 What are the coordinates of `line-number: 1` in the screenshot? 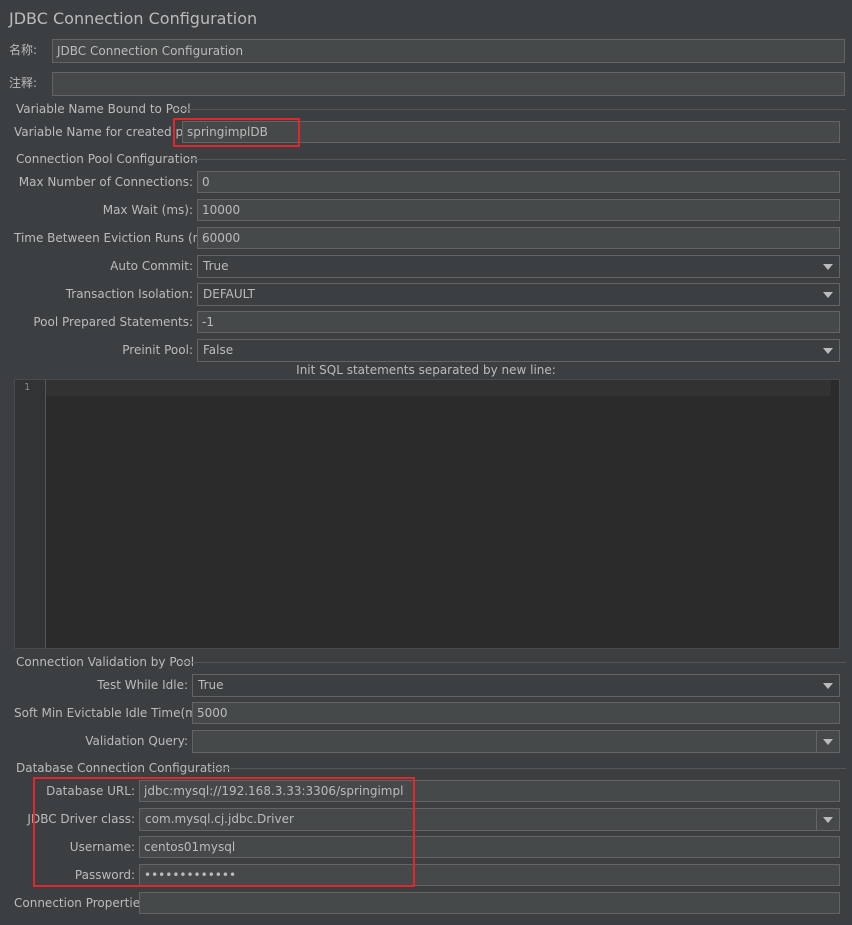 It's located at (27, 387).